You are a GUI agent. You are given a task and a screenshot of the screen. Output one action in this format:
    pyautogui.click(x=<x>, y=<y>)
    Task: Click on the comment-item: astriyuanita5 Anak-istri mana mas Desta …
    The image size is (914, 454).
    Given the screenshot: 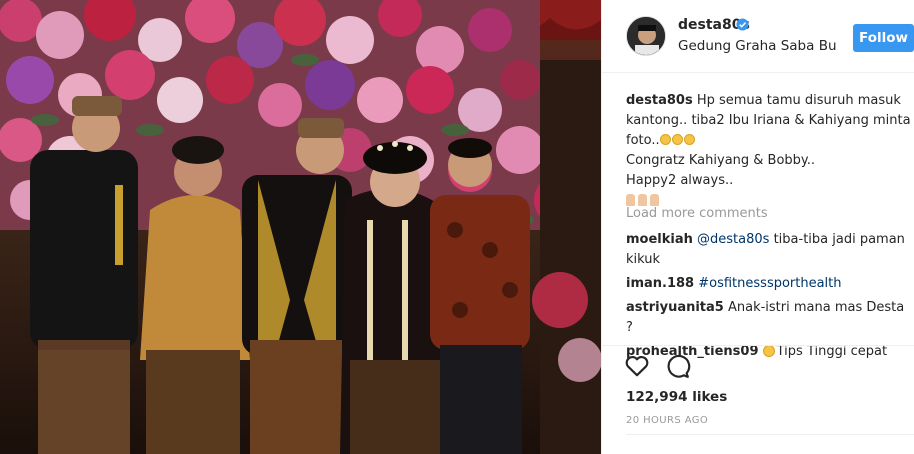 What is the action you would take?
    pyautogui.click(x=767, y=318)
    